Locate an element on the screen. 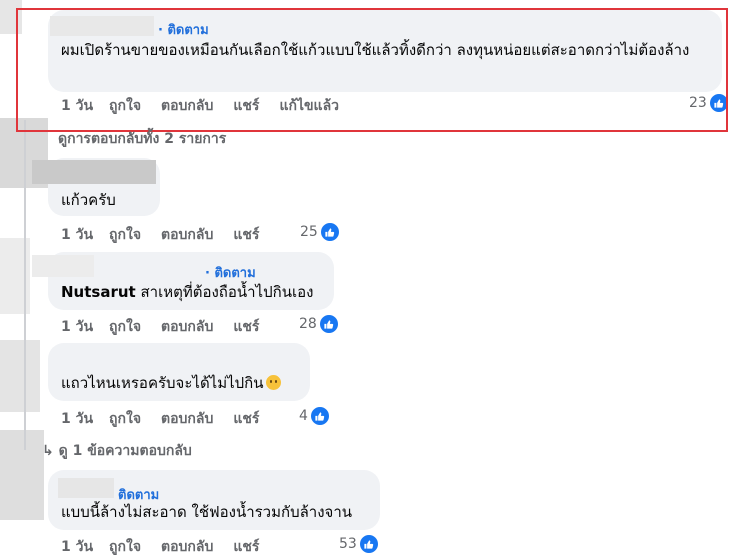  thread-line is located at coordinates (25, 285).